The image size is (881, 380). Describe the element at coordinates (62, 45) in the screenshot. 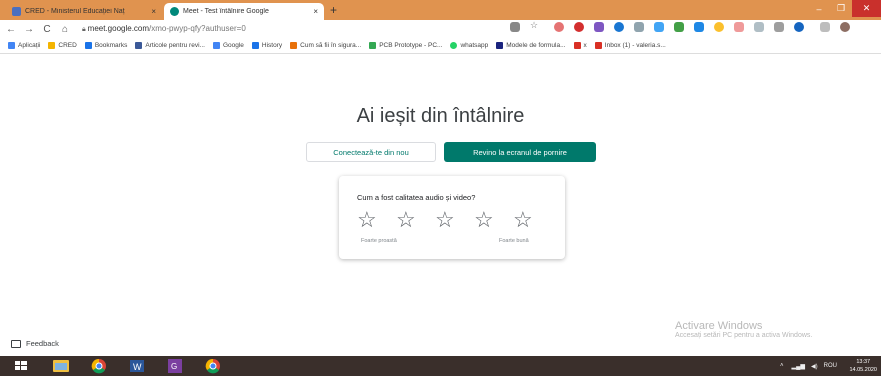

I see `bookmark-item: CRED` at that location.